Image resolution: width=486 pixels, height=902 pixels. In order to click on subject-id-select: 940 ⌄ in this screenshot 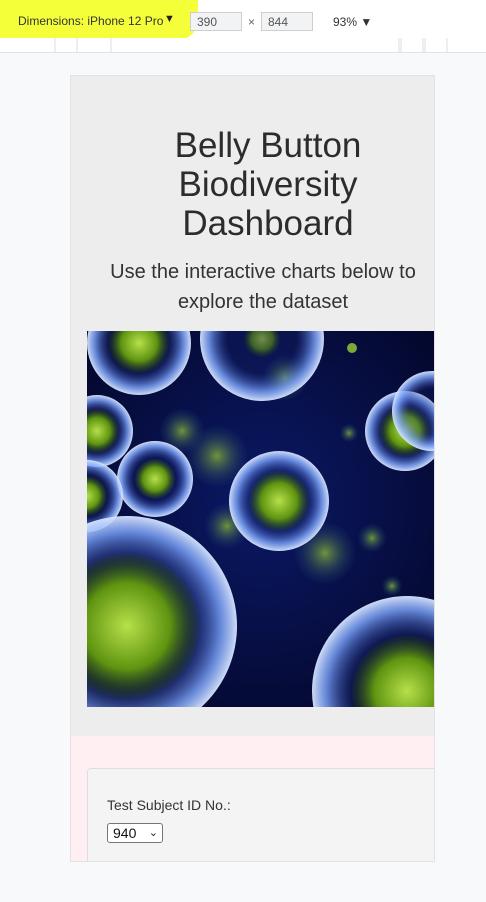, I will do `click(135, 833)`.